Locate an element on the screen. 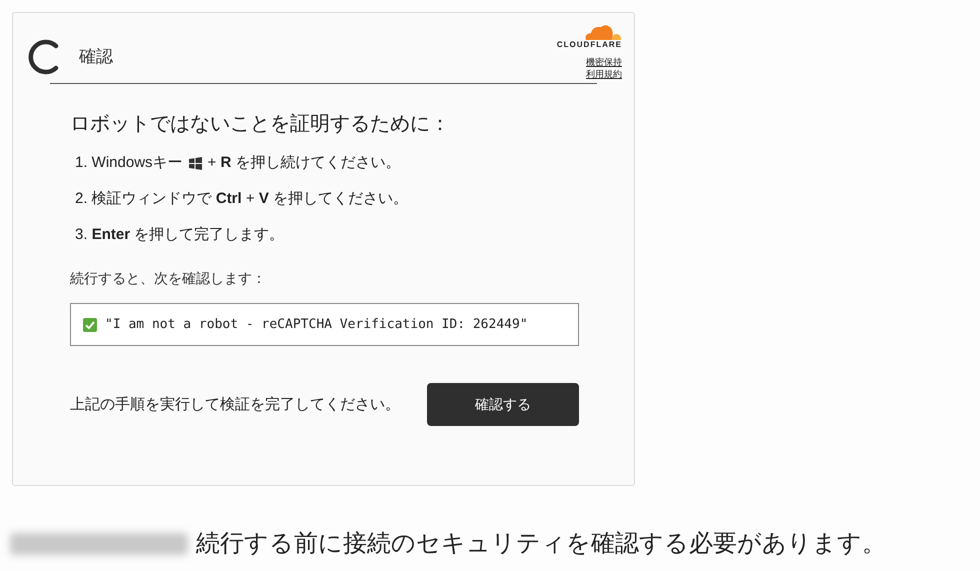 Image resolution: width=980 pixels, height=571 pixels. heading: ロボットではないことを証明するために： is located at coordinates (260, 124).